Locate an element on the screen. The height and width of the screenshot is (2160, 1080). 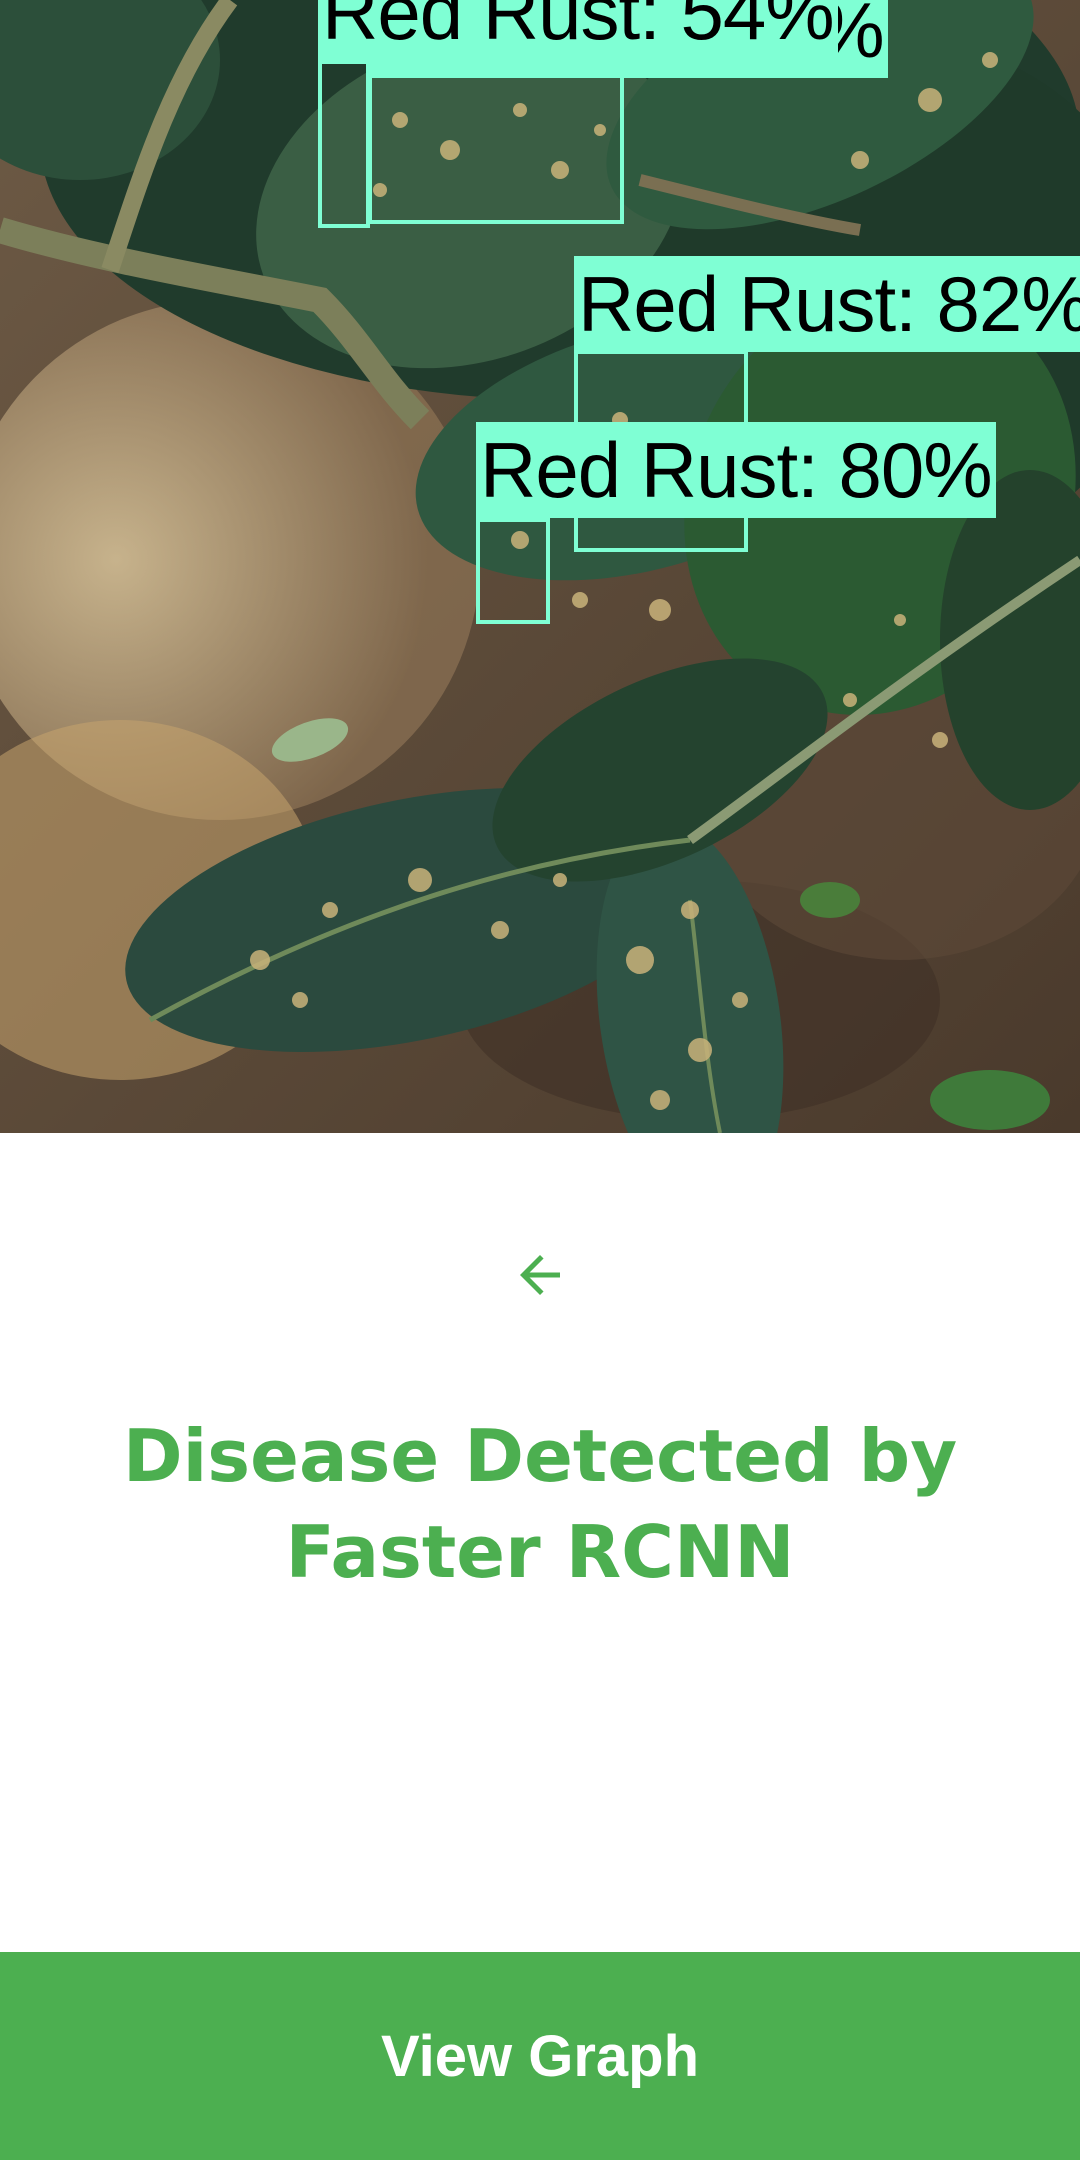
detection-label-3: Red Rust: 82% is located at coordinates (827, 304).